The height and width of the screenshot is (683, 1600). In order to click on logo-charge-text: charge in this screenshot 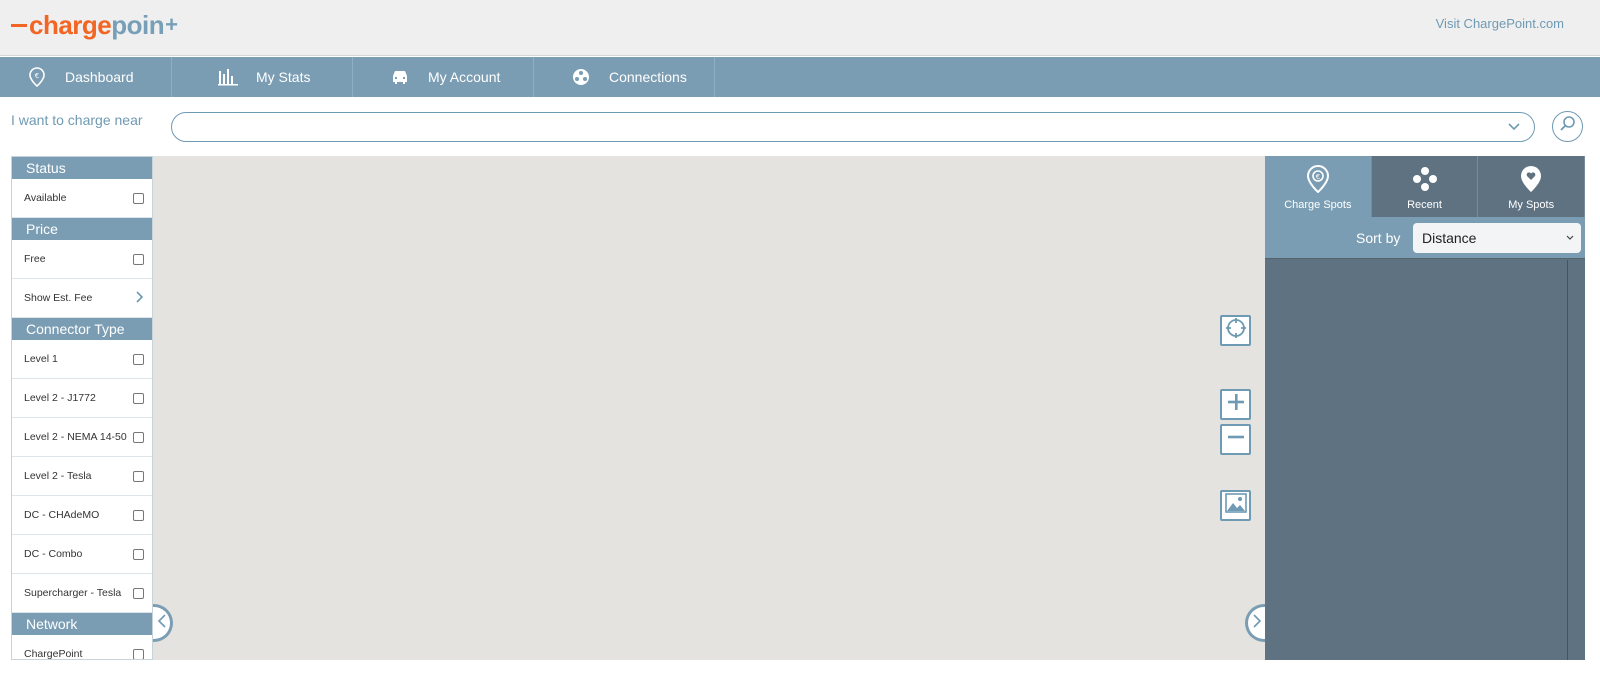, I will do `click(70, 24)`.